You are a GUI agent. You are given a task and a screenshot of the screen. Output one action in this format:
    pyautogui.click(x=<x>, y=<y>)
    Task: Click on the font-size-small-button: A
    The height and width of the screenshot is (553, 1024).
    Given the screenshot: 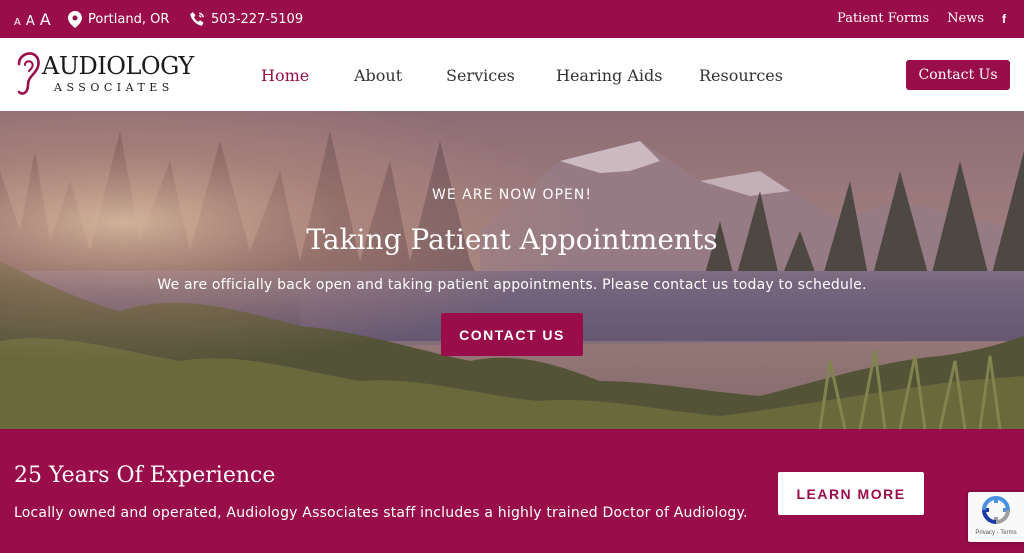 What is the action you would take?
    pyautogui.click(x=17, y=22)
    